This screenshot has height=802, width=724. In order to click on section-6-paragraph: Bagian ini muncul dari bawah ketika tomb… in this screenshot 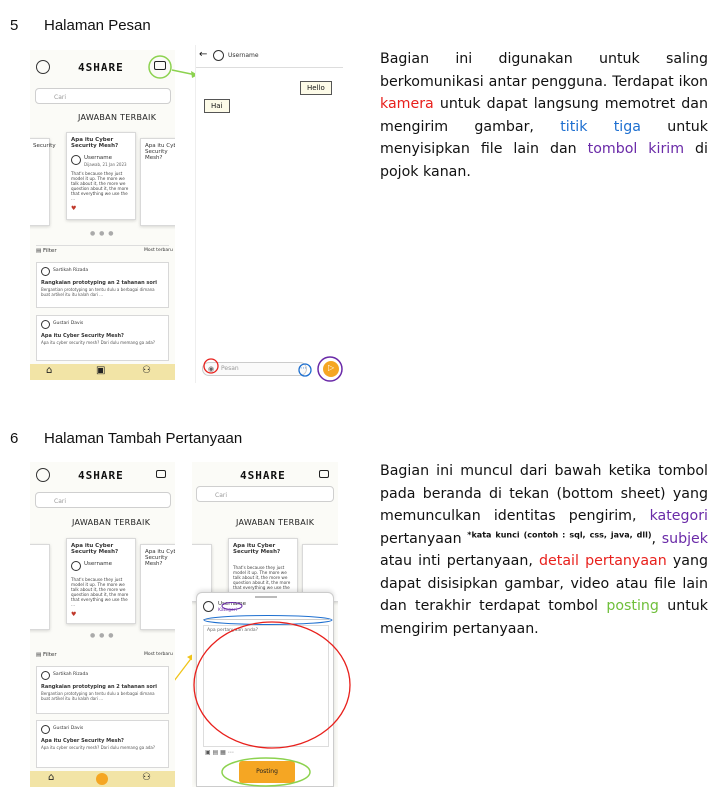, I will do `click(544, 550)`.